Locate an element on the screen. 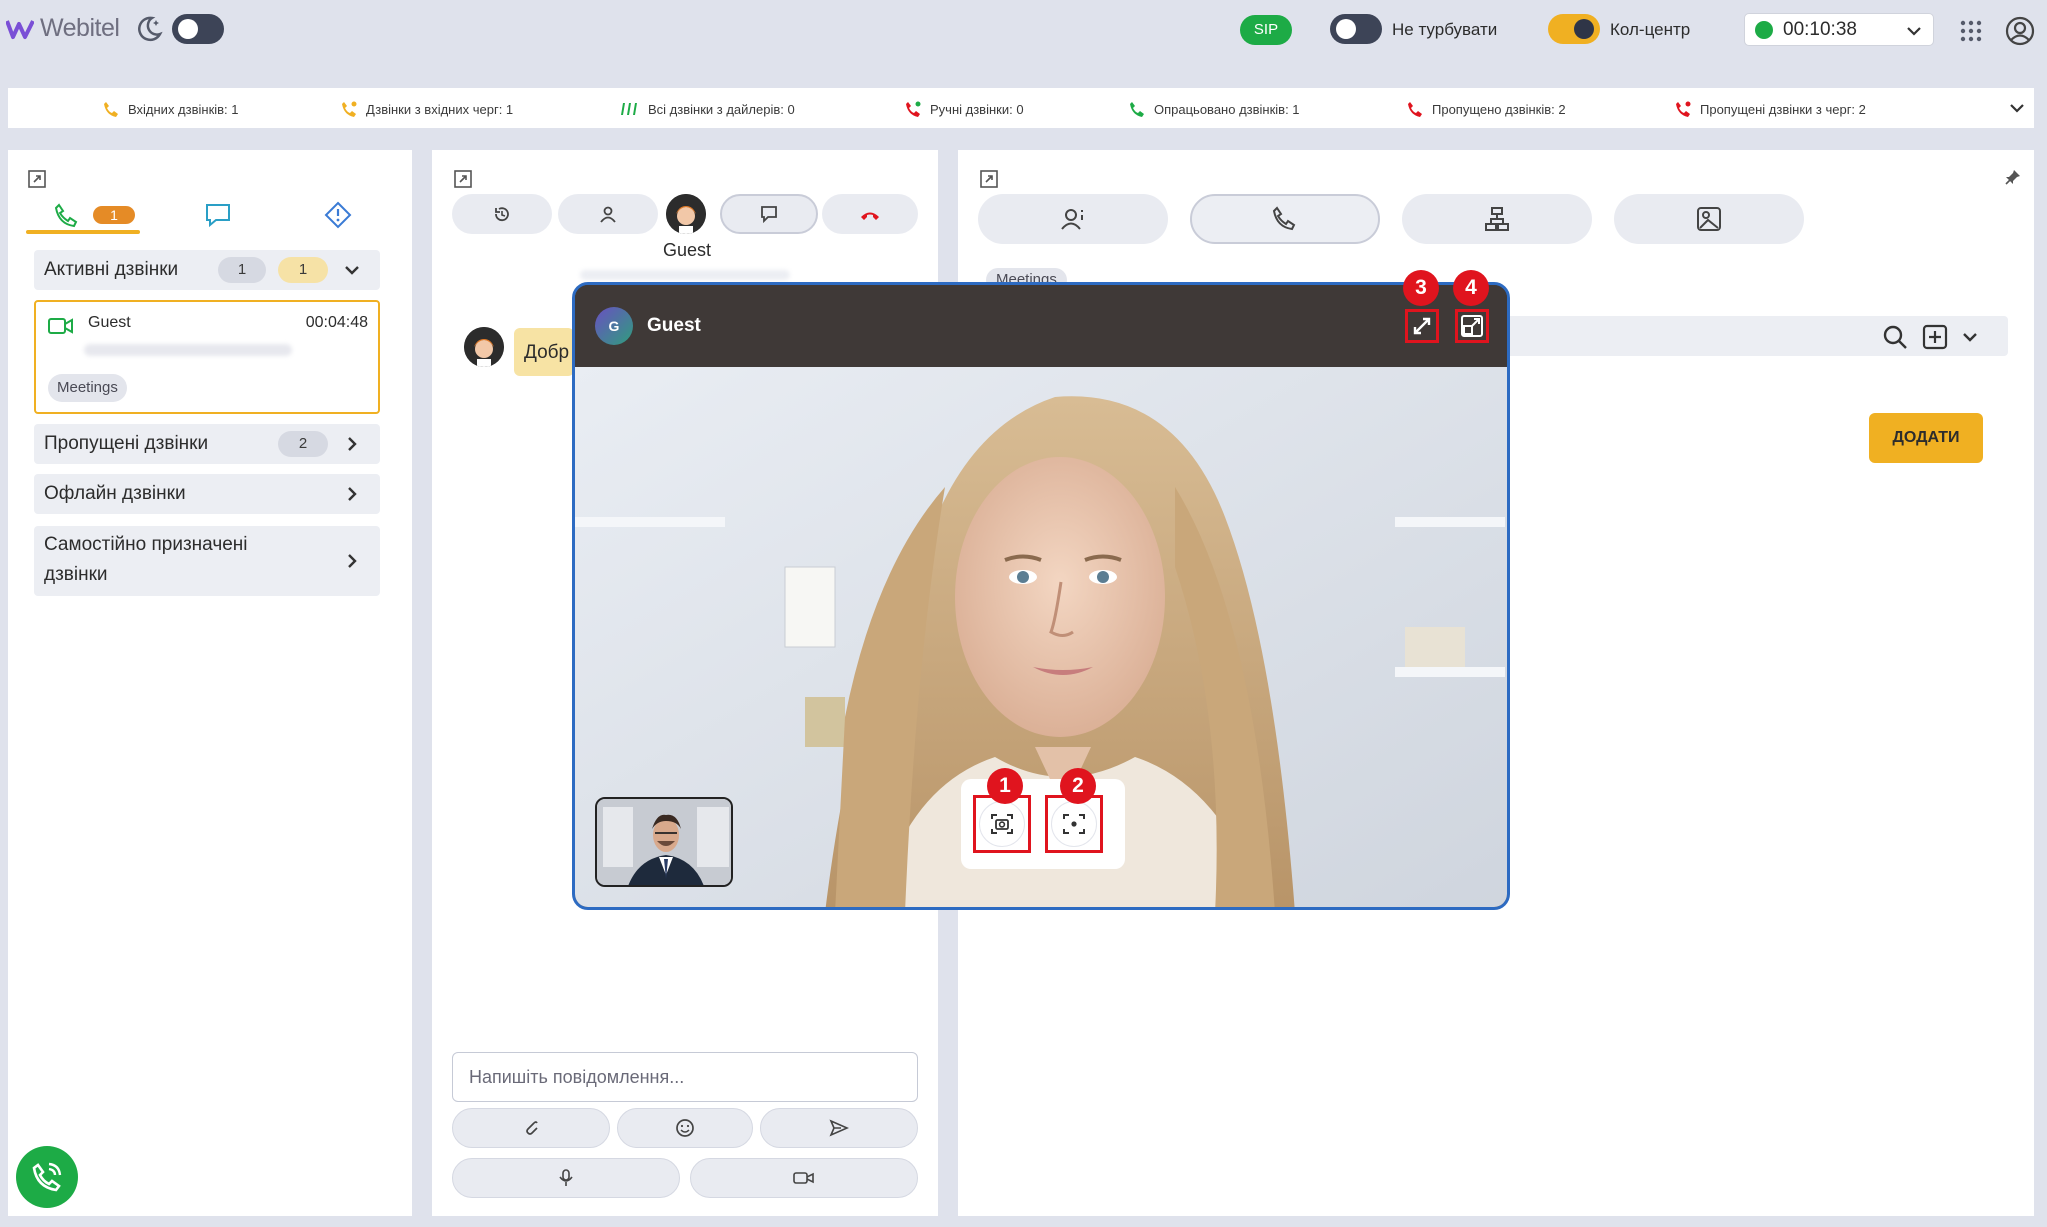 This screenshot has width=2047, height=1227. call-card-duration: 00:04:48 is located at coordinates (336, 322).